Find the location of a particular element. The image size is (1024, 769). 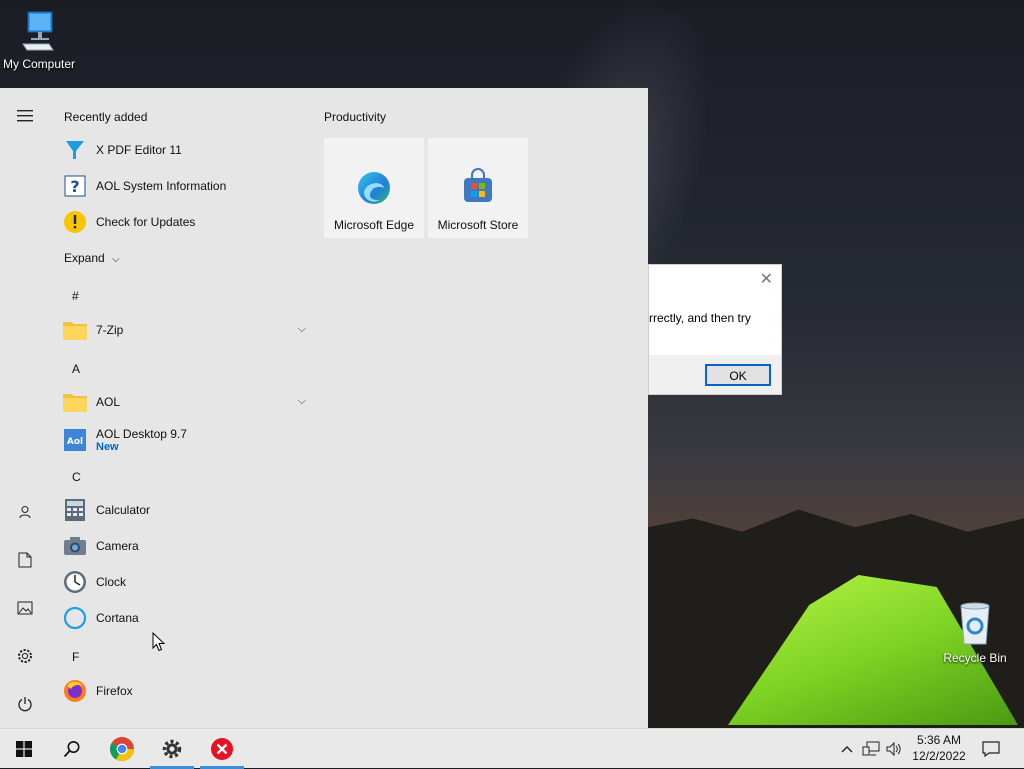

app-name: AOL System Information is located at coordinates (161, 186).